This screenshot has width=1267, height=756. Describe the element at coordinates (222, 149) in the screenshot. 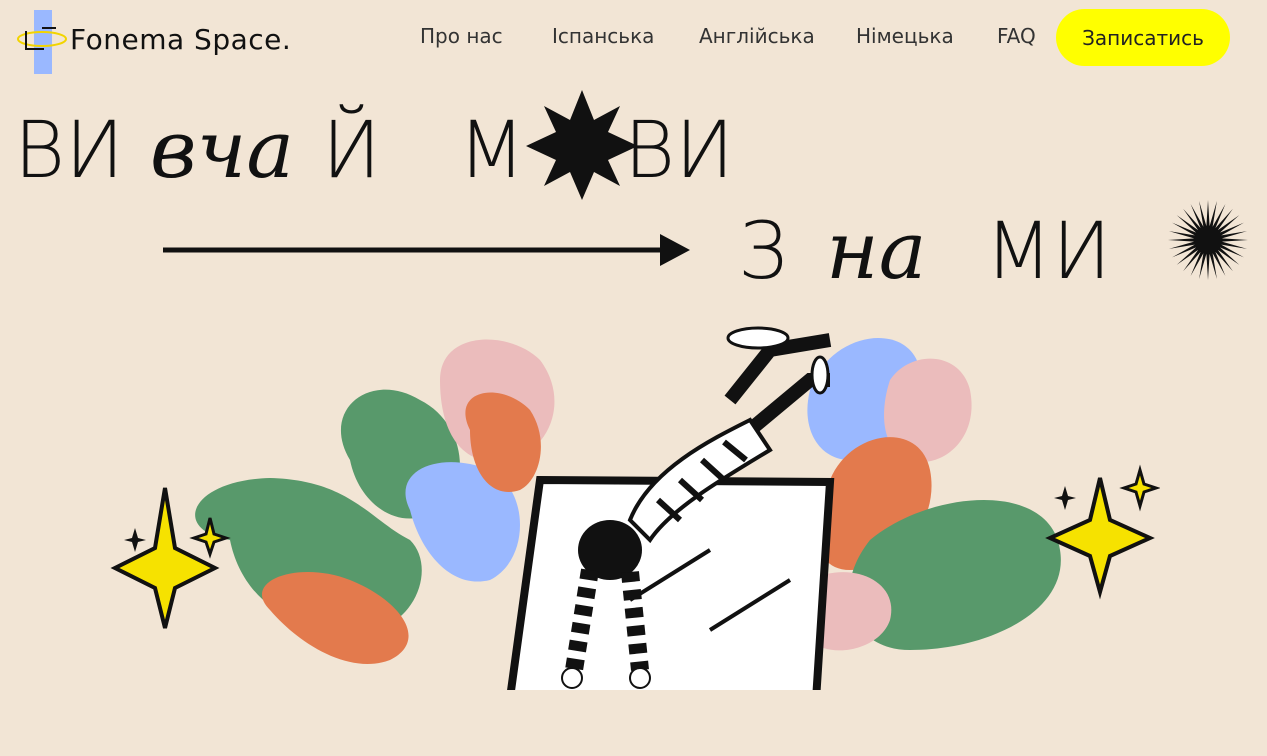

I see `headline-word-1b: вча` at that location.